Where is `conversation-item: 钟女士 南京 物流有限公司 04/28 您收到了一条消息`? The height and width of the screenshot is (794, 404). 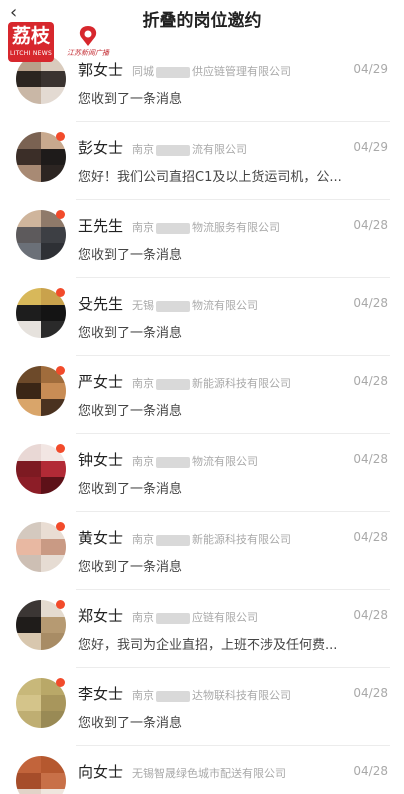
conversation-item: 钟女士 南京 物流有限公司 04/28 您收到了一条消息 is located at coordinates (202, 473).